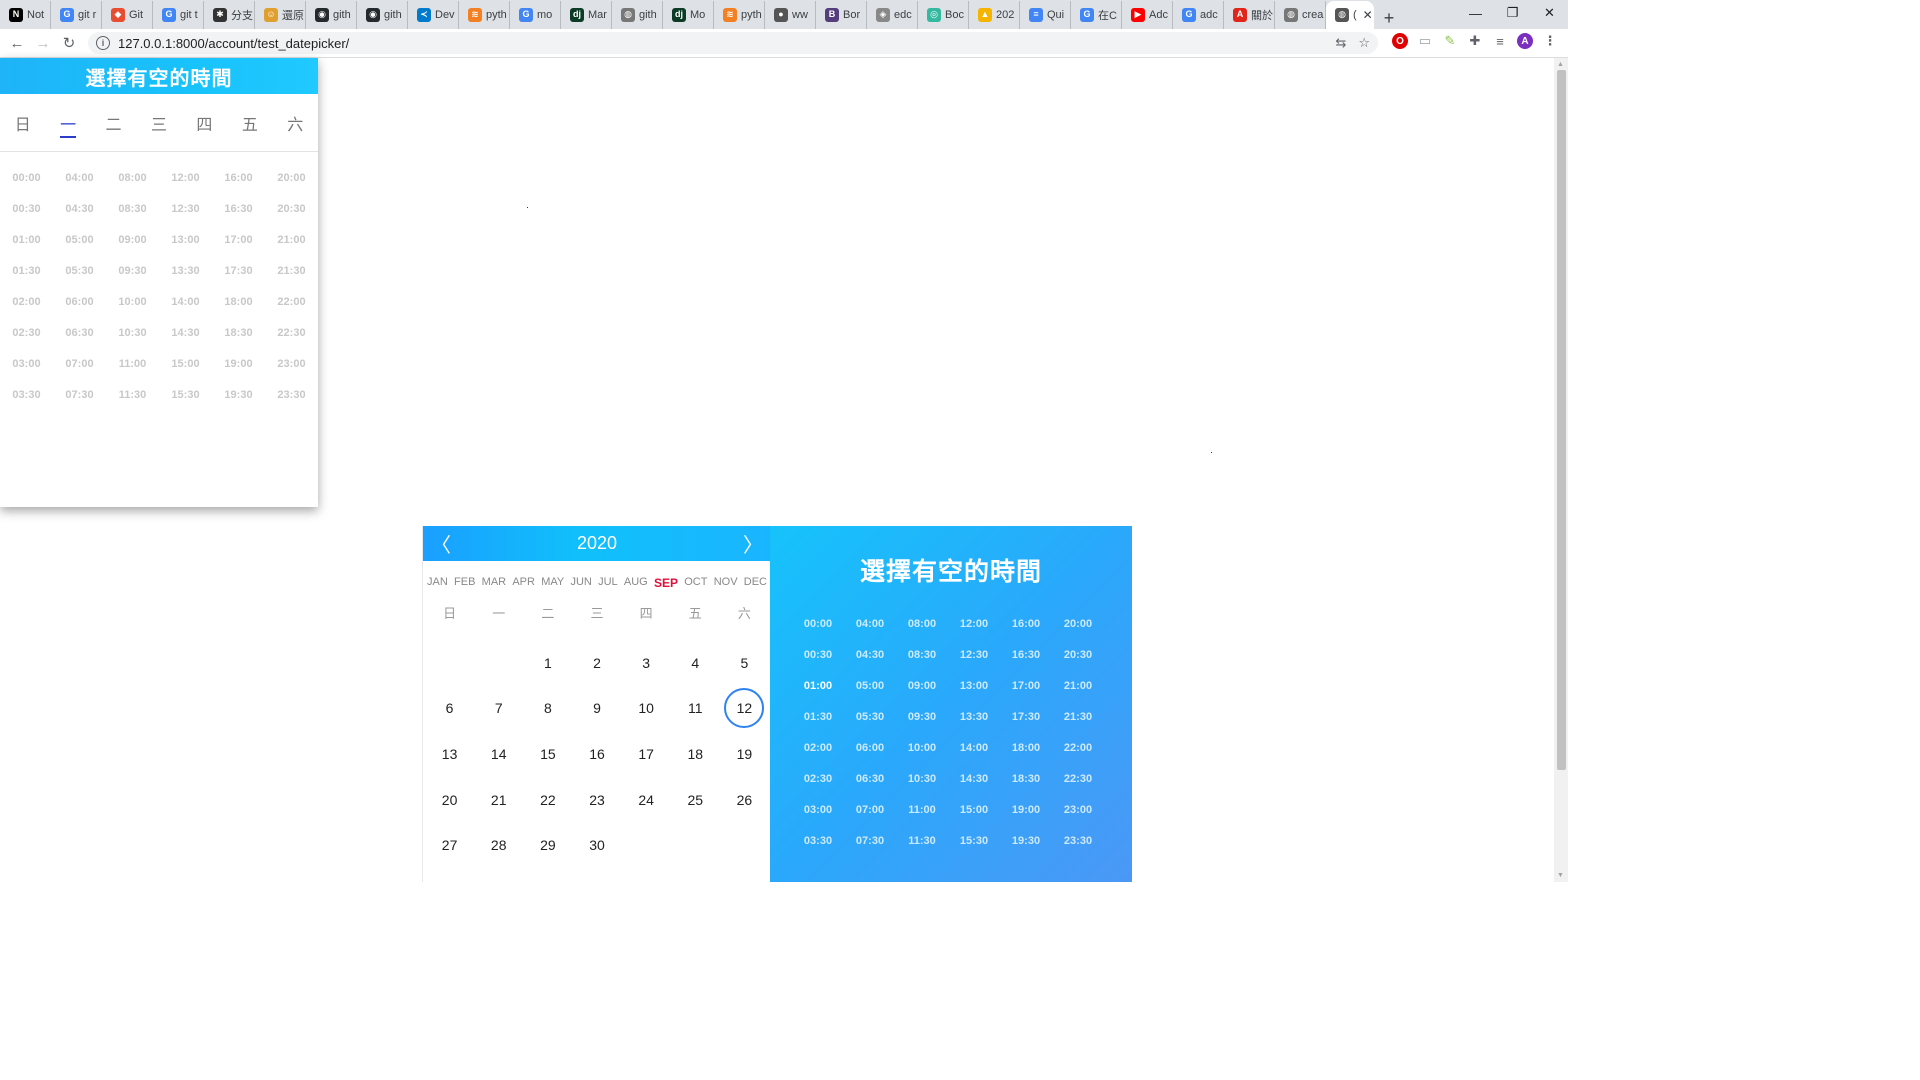 Image resolution: width=1920 pixels, height=1080 pixels. I want to click on day-cell: 19, so click(744, 754).